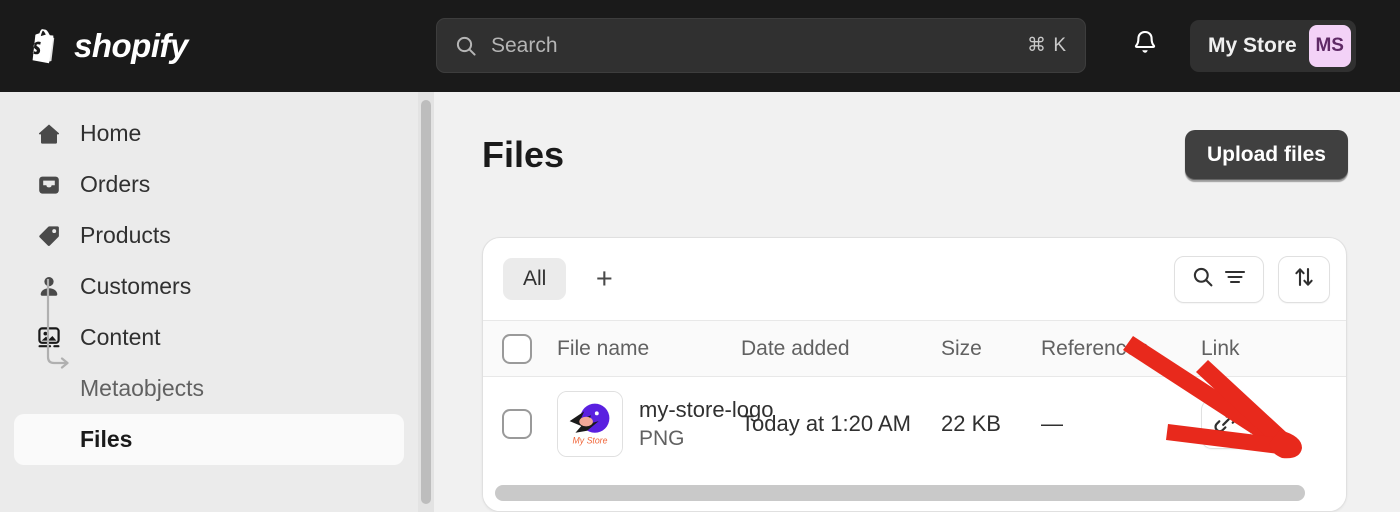 Image resolution: width=1400 pixels, height=512 pixels. I want to click on cell-size: 22 KB, so click(971, 423).